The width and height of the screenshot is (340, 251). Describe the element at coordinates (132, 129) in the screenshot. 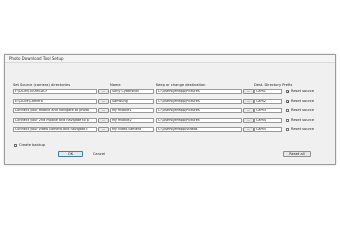

I see `name-field: My video camera` at that location.